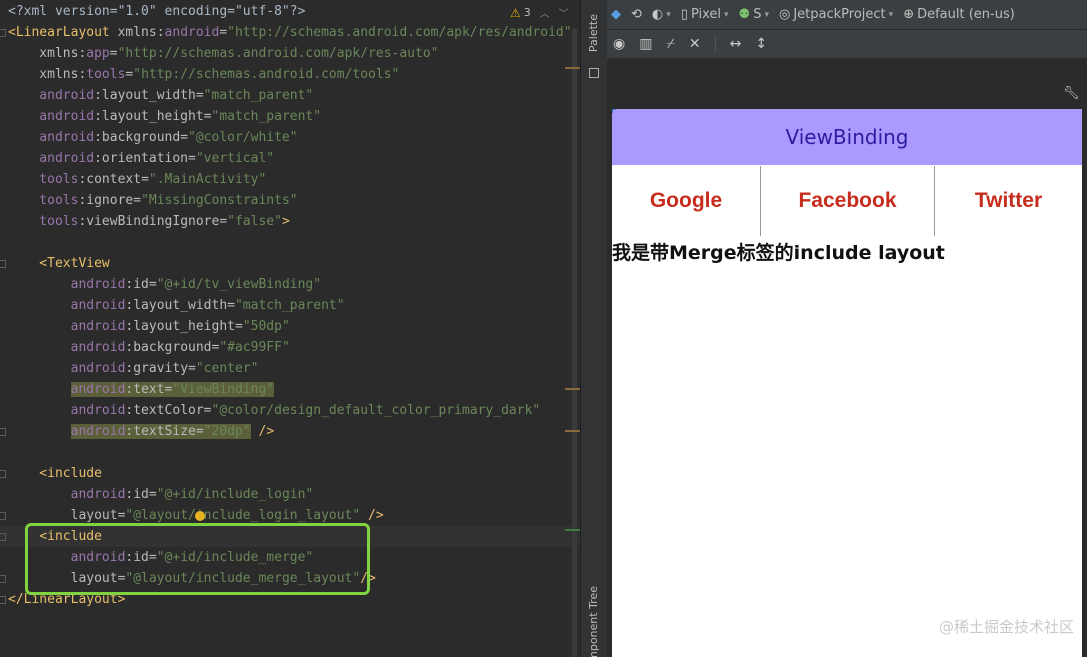 This screenshot has height=657, width=1087. I want to click on constraints-icon: ⌿, so click(670, 44).